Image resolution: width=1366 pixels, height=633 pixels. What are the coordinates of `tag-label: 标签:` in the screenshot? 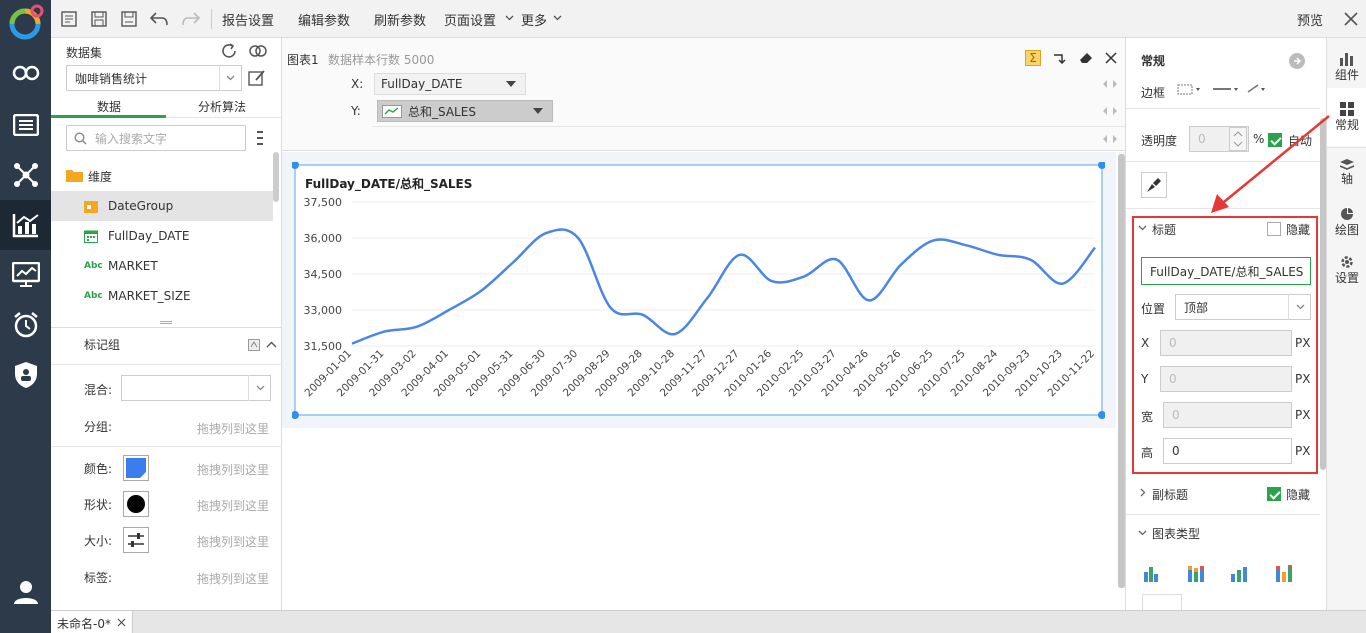 It's located at (98, 578).